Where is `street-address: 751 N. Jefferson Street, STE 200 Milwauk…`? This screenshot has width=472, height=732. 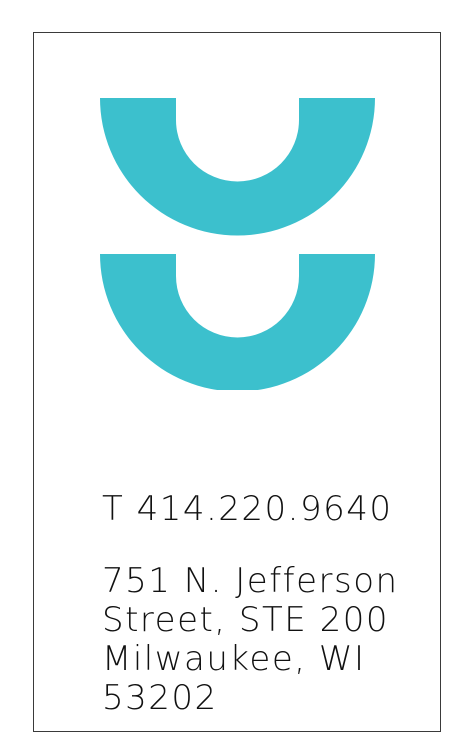 street-address: 751 N. Jefferson Street, STE 200 Milwauk… is located at coordinates (250, 640).